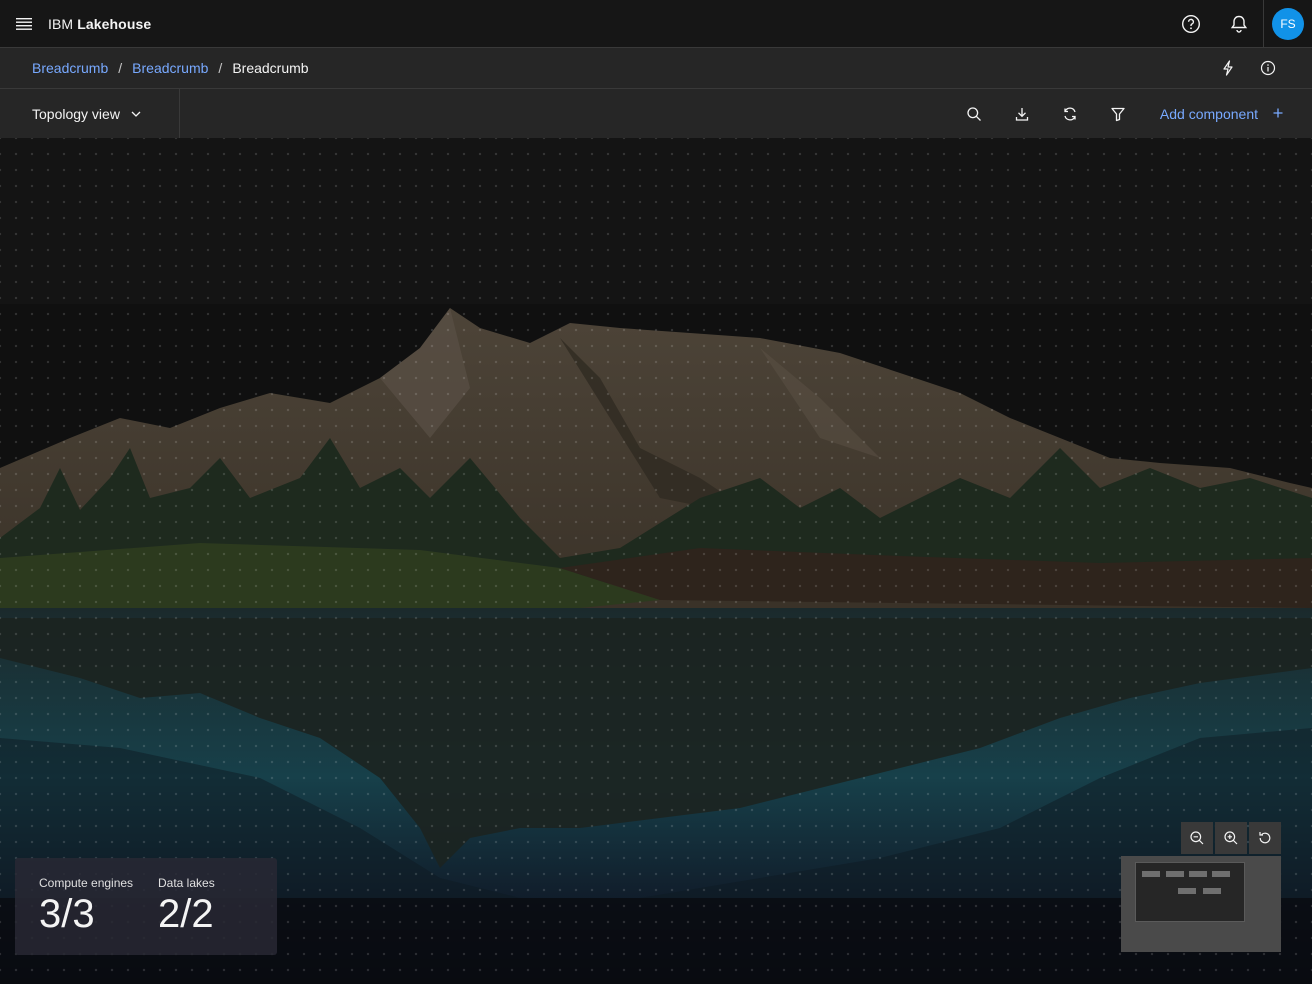 Image resolution: width=1312 pixels, height=984 pixels. I want to click on stat-data-lakes: Data lakes 2/2, so click(217, 915).